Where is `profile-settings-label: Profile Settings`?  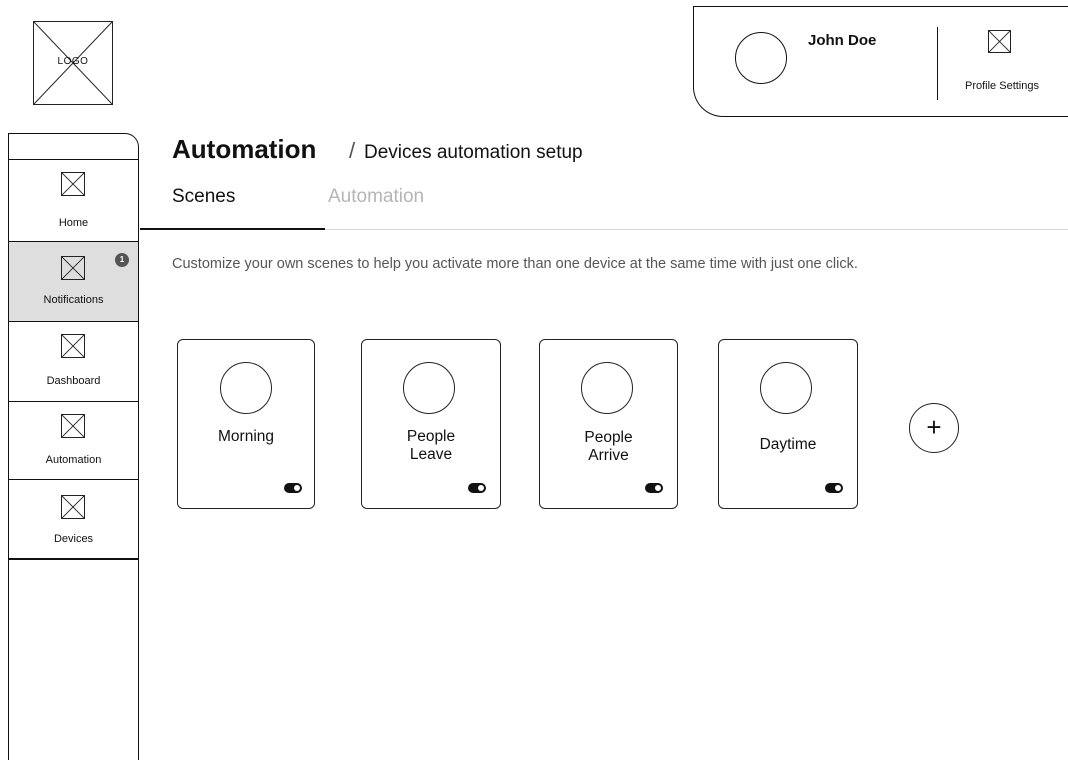
profile-settings-label: Profile Settings is located at coordinates (1002, 86).